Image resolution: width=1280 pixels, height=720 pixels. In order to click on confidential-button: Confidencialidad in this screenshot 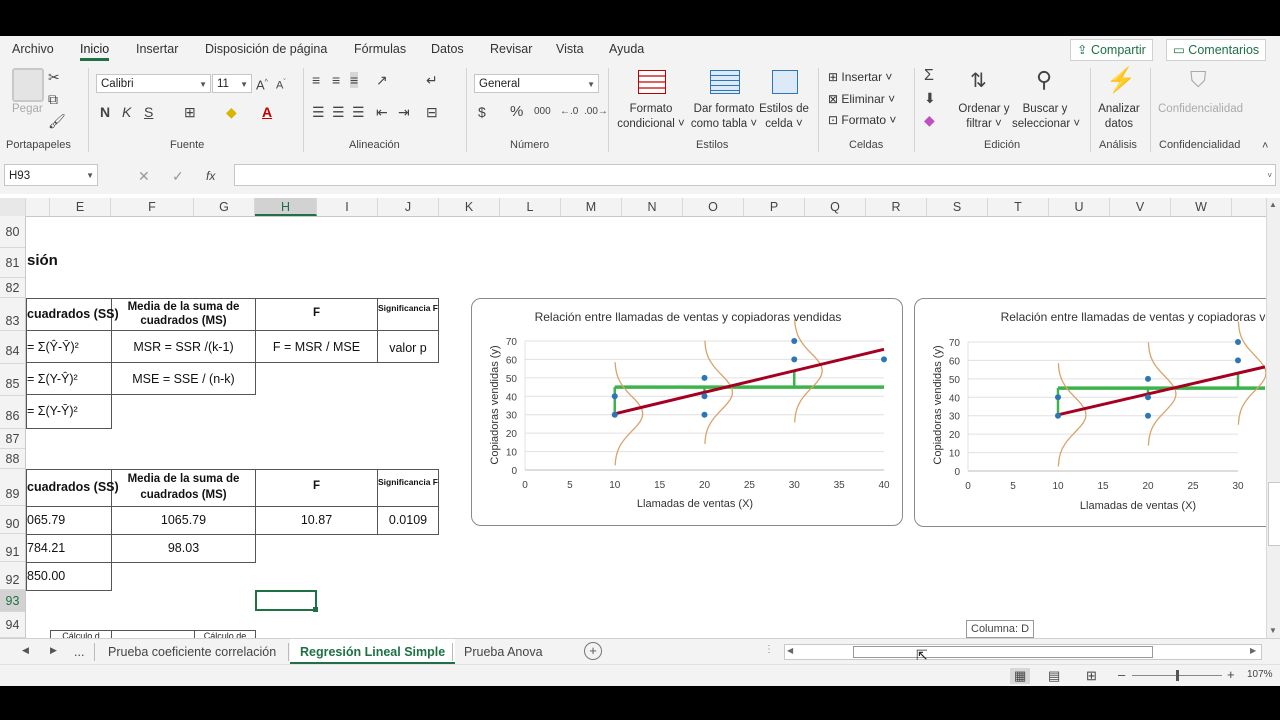, I will do `click(1200, 109)`.